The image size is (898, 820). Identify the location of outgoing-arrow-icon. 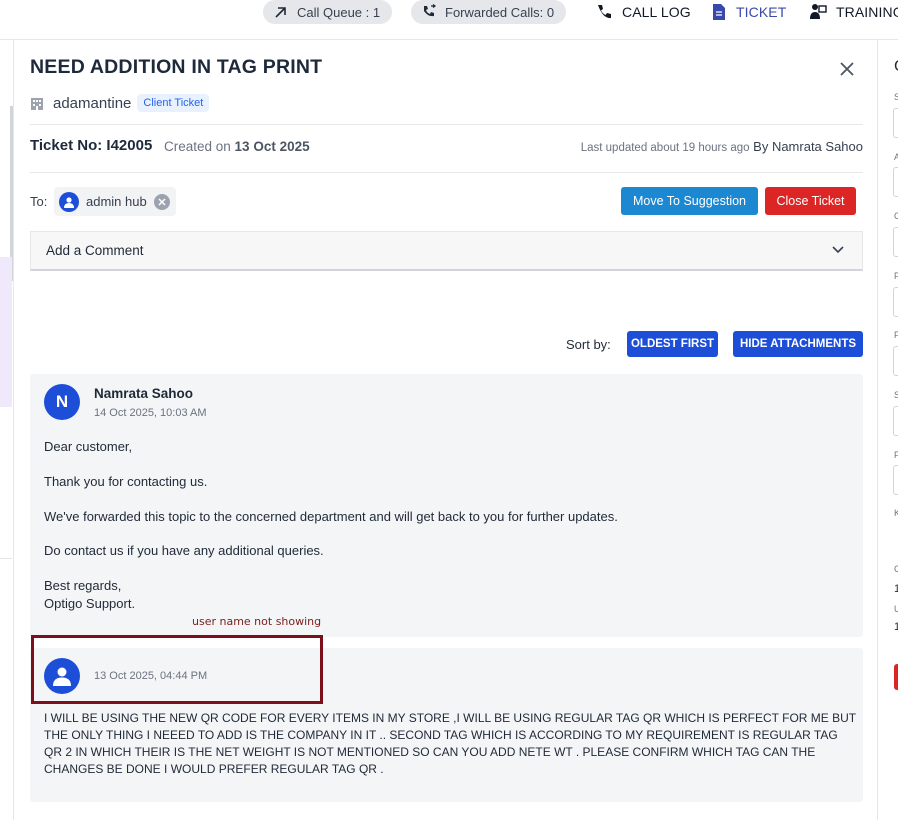
(280, 12).